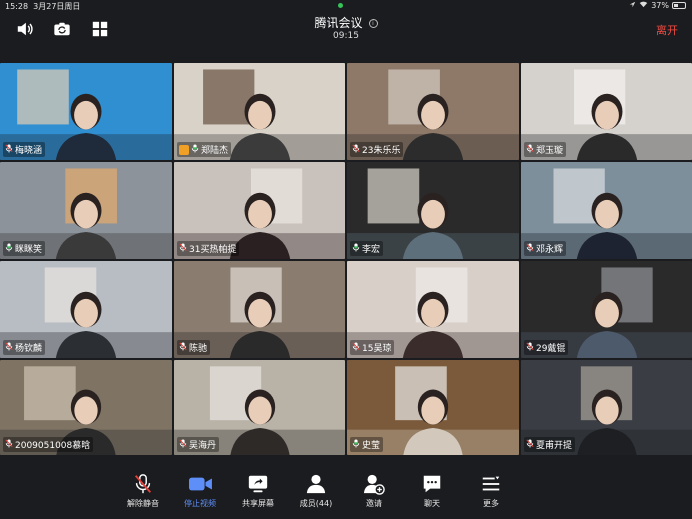 The image size is (692, 519). I want to click on video-tile: 吴海丹, so click(259, 407).